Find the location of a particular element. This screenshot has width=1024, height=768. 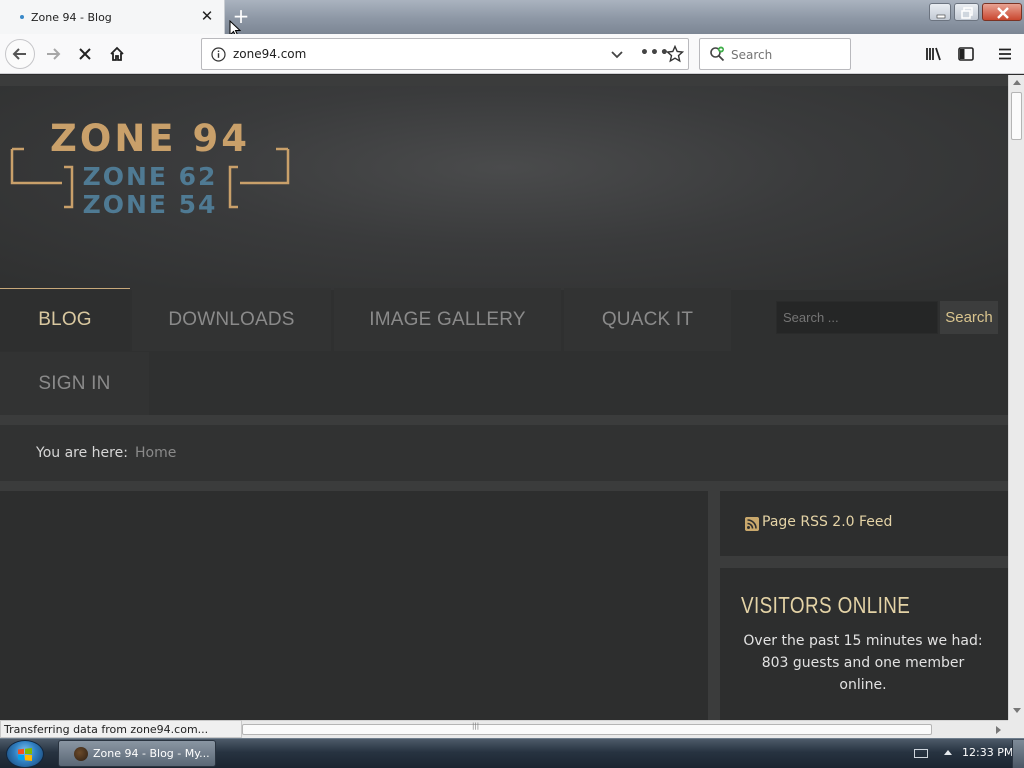

url-bar: zone94.com ••• is located at coordinates (445, 54).